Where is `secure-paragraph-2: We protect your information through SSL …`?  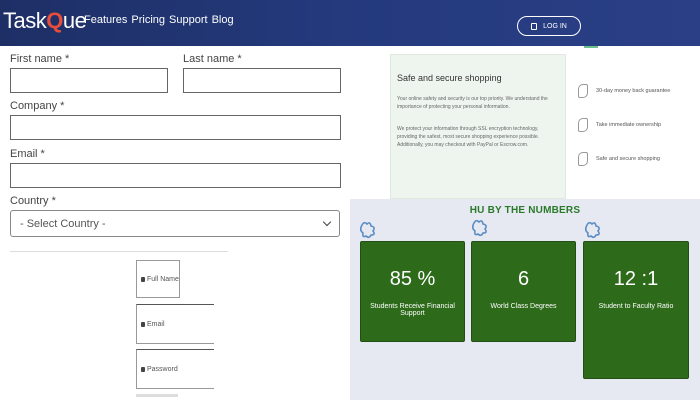 secure-paragraph-2: We protect your information through SSL … is located at coordinates (468, 137).